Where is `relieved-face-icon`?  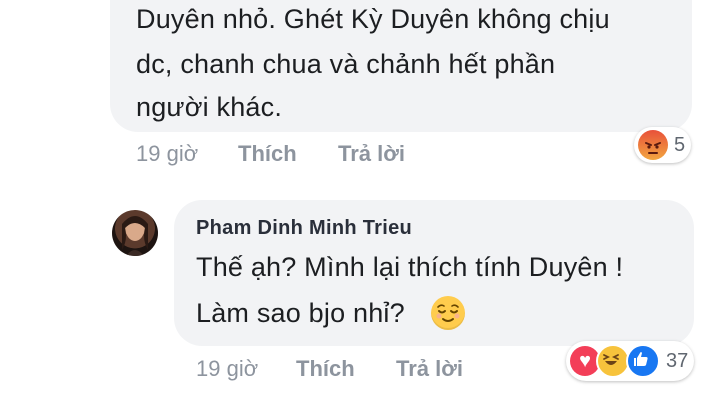
relieved-face-icon is located at coordinates (448, 313).